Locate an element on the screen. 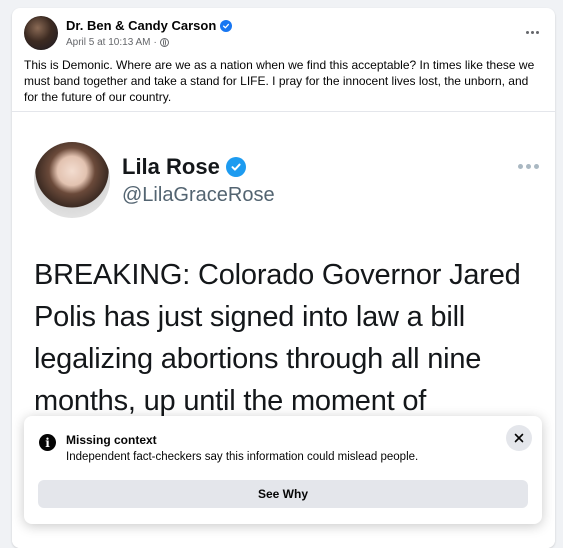 This screenshot has height=548, width=563. see-why-button: See Why is located at coordinates (283, 494).